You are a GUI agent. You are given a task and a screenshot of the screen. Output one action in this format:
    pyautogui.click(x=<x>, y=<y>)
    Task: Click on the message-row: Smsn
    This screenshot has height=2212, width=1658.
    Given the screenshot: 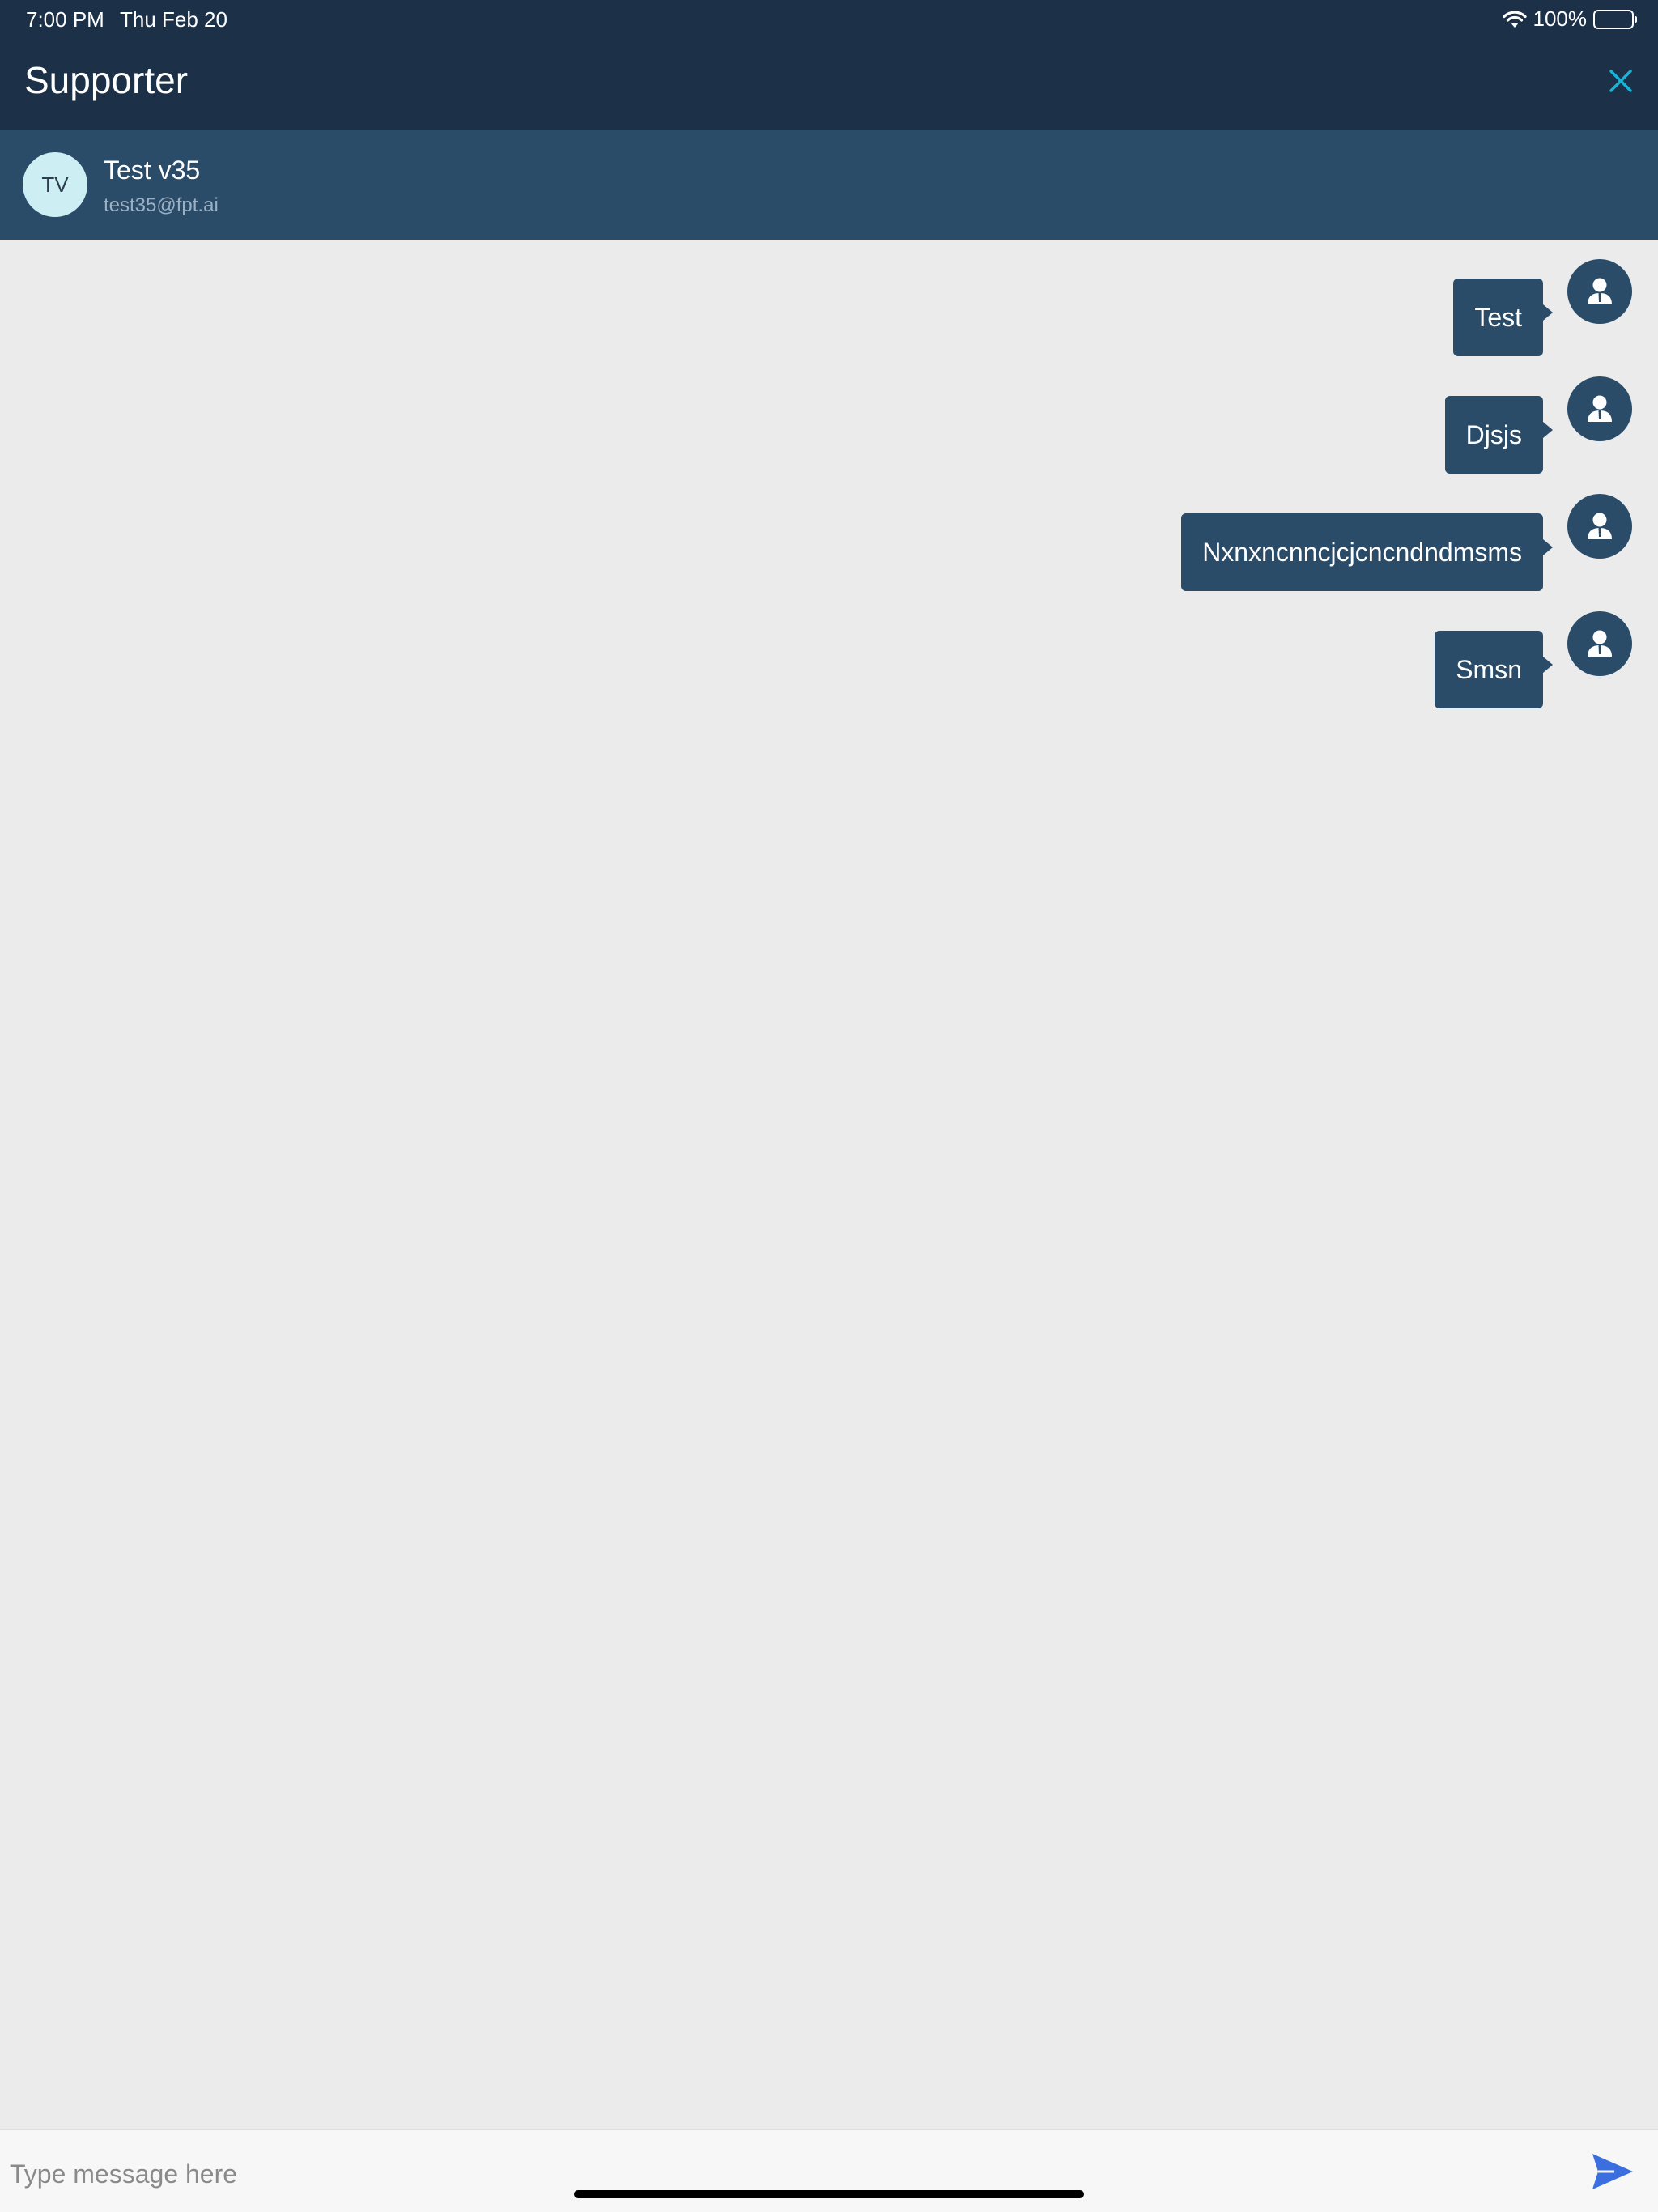 What is the action you would take?
    pyautogui.click(x=1533, y=660)
    